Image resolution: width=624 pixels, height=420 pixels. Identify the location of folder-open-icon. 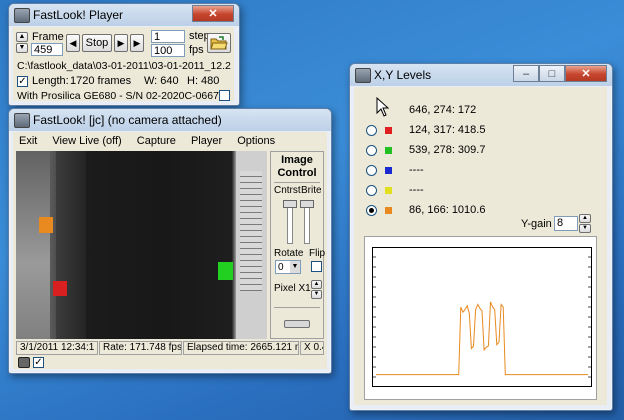
(219, 43).